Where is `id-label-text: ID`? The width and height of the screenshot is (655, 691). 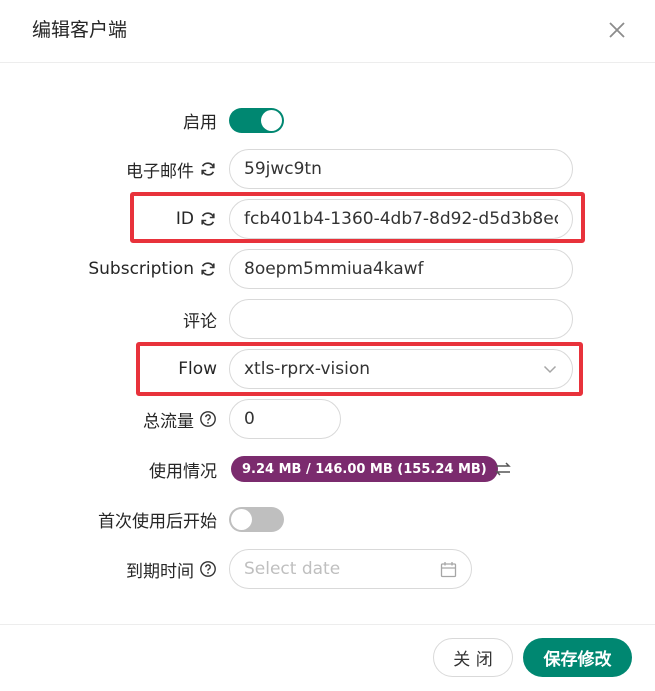
id-label-text: ID is located at coordinates (184, 219).